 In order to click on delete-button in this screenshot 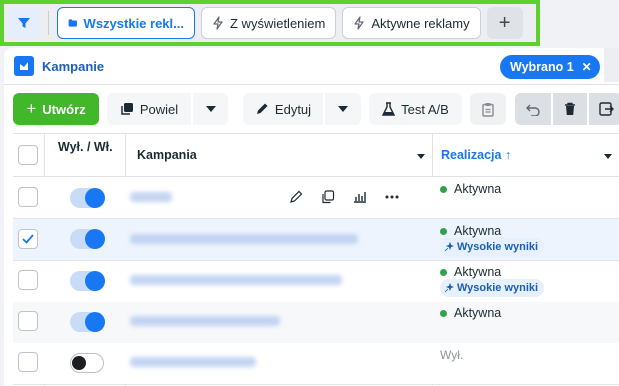, I will do `click(570, 109)`.